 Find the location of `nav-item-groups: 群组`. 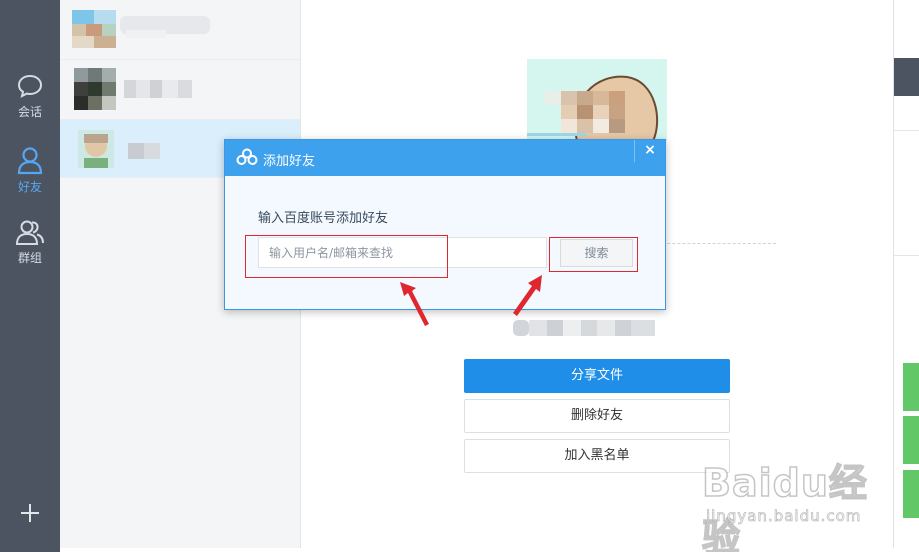

nav-item-groups: 群组 is located at coordinates (30, 248).